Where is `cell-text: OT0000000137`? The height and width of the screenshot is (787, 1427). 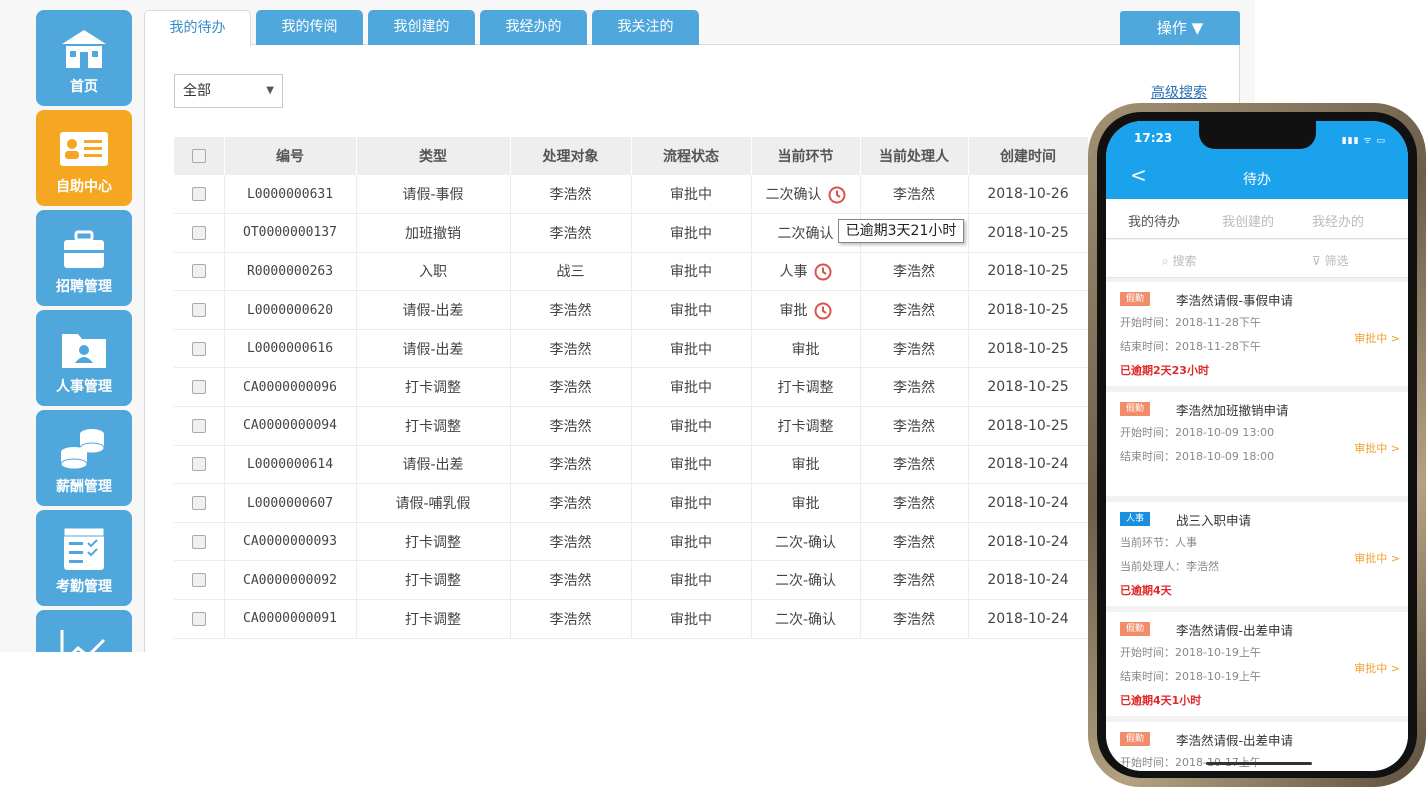
cell-text: OT0000000137 is located at coordinates (290, 233).